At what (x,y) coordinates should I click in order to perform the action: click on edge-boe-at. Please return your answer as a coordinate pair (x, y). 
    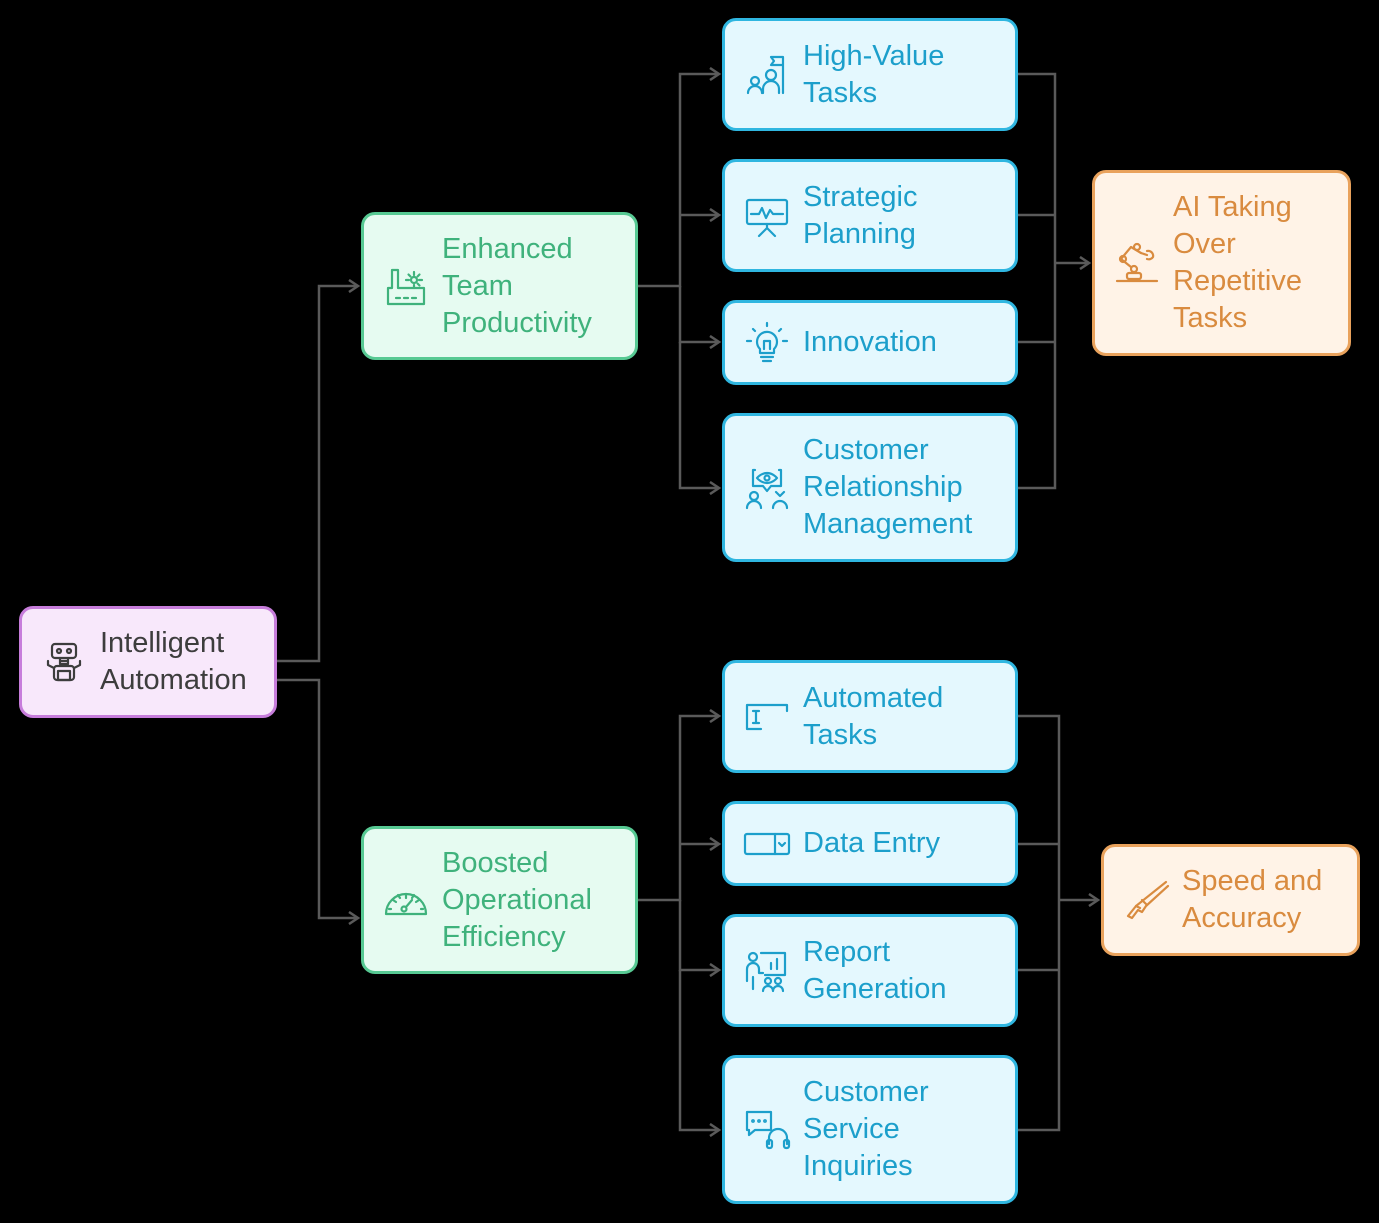
    Looking at the image, I should click on (678, 809).